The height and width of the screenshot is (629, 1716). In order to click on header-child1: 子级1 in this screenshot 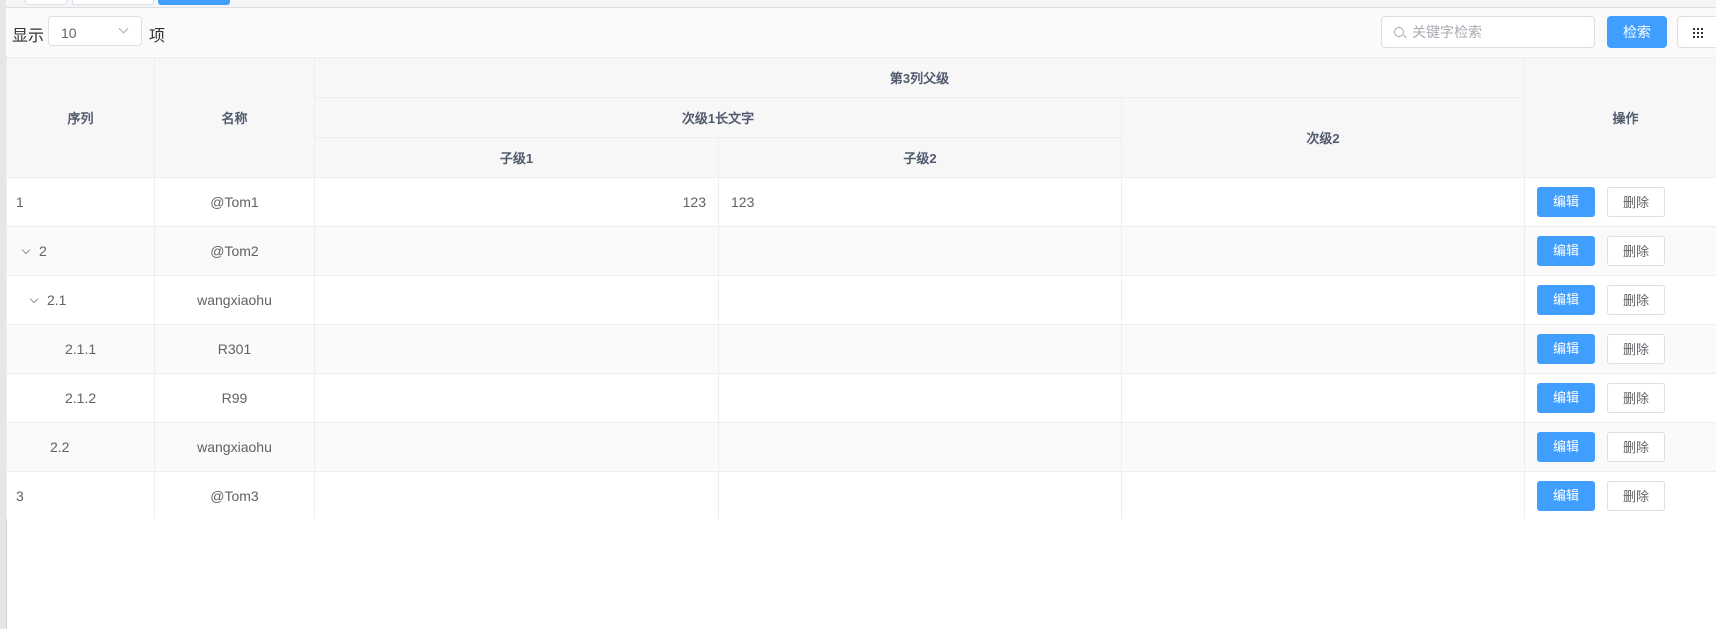, I will do `click(516, 157)`.